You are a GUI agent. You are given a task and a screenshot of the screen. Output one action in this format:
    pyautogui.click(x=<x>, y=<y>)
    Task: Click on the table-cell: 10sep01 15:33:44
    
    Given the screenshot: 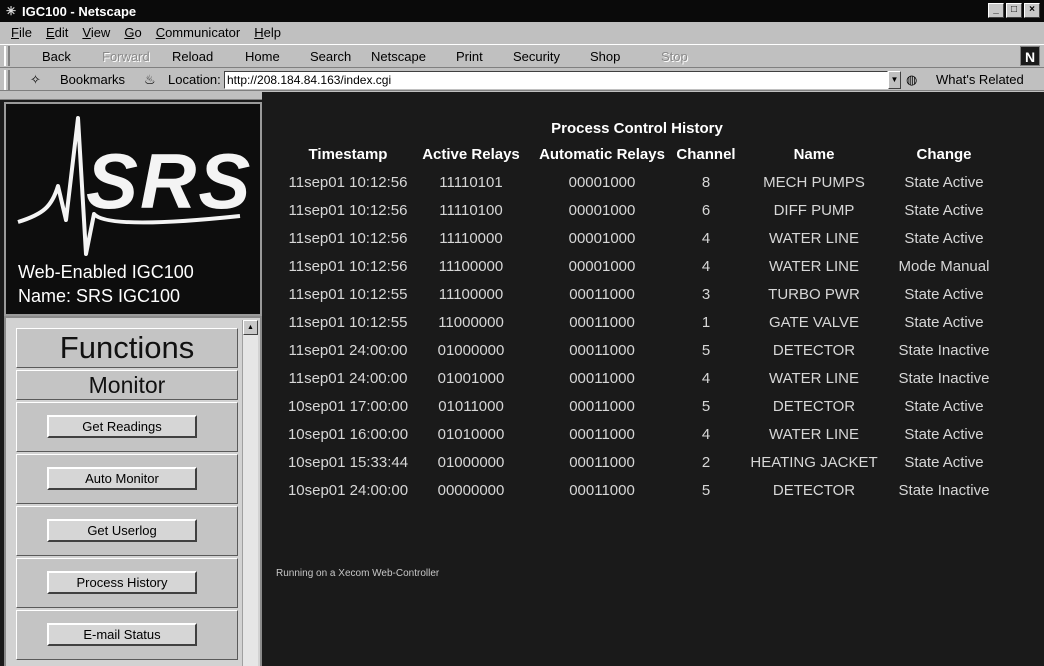 What is the action you would take?
    pyautogui.click(x=348, y=462)
    